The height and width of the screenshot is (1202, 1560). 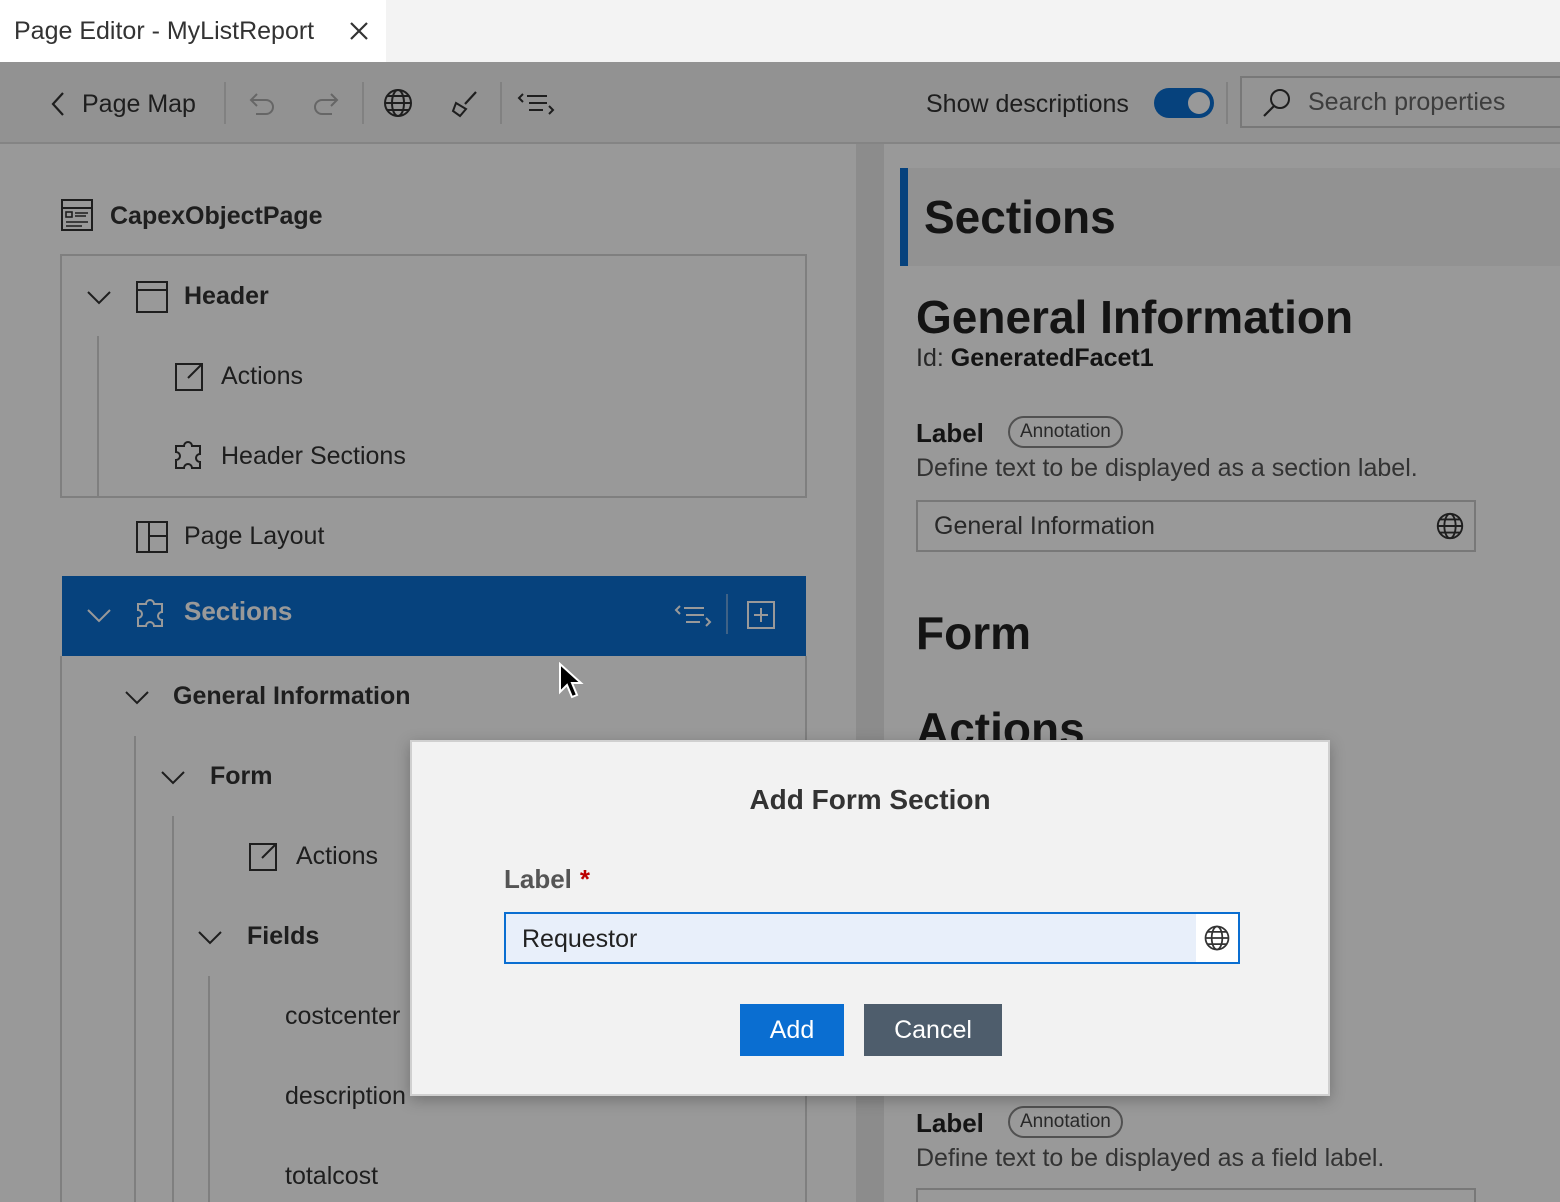 I want to click on cancel-button: Cancel, so click(x=933, y=1030).